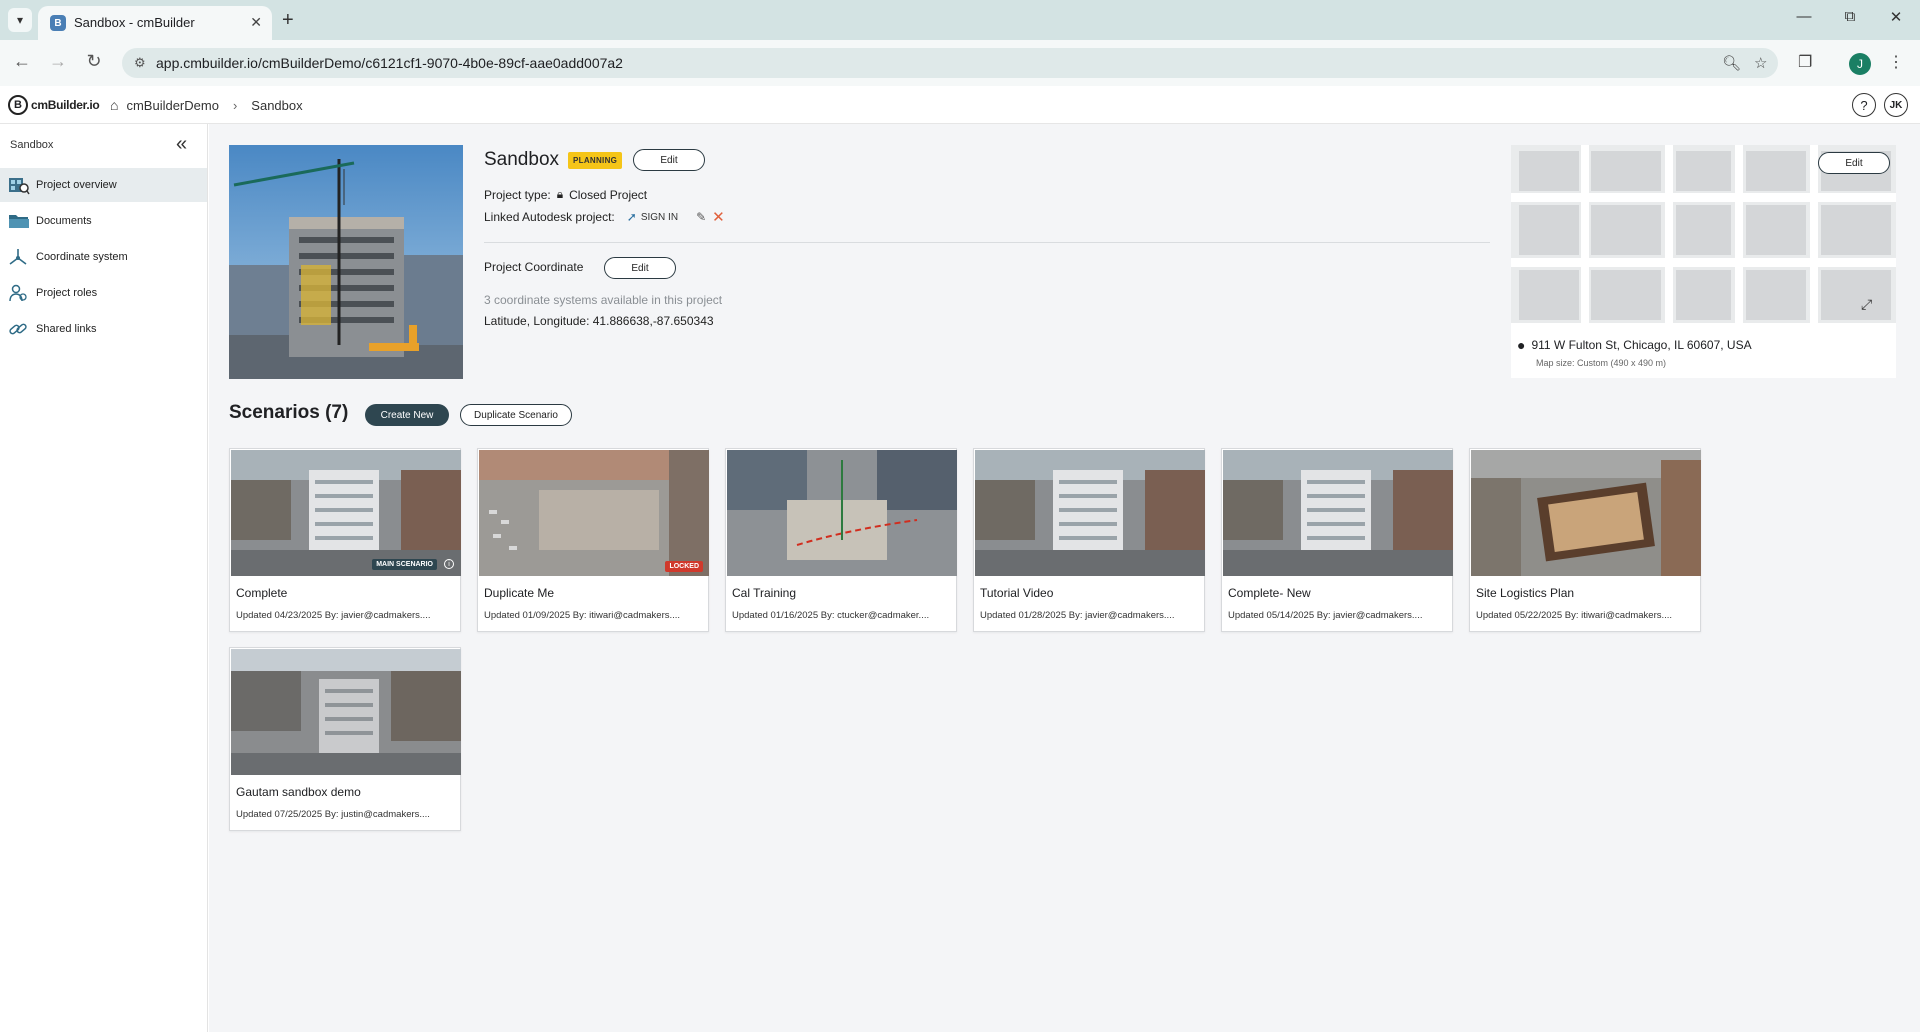  I want to click on expand-map-icon: ⤢, so click(1866, 304).